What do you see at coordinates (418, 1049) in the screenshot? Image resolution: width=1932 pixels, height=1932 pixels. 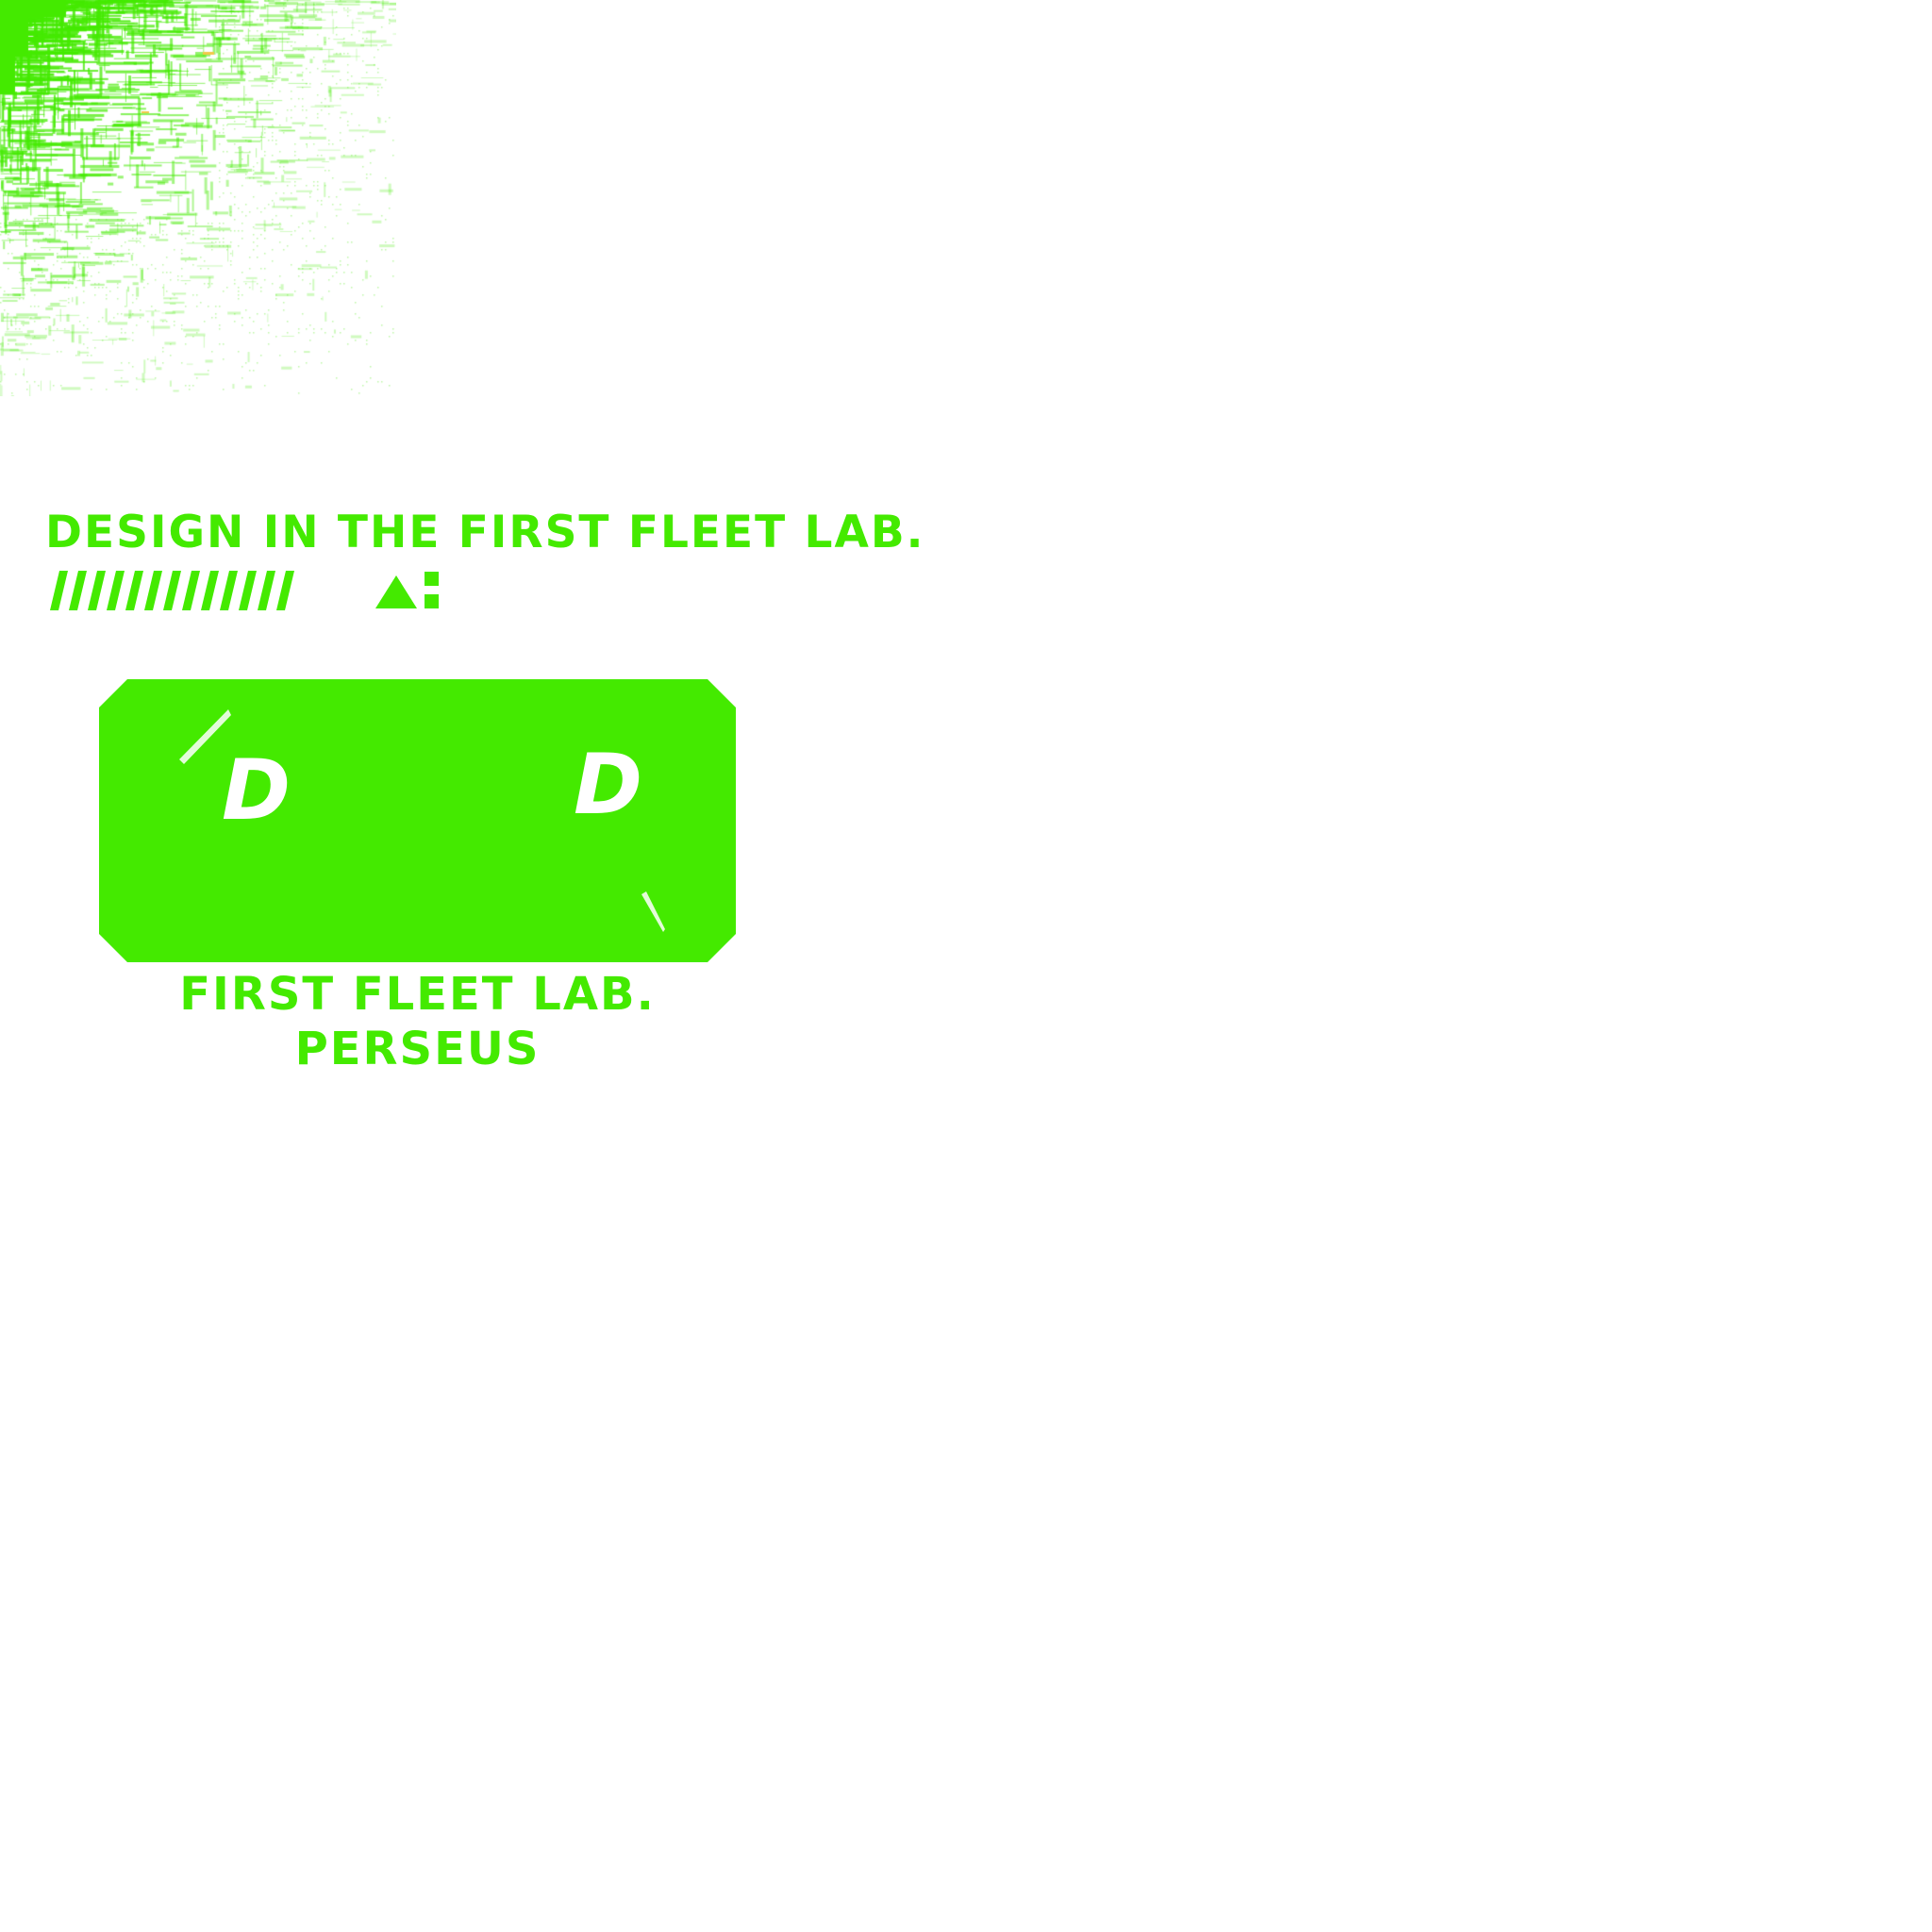 I see `footer-project-name: PERSEUS` at bounding box center [418, 1049].